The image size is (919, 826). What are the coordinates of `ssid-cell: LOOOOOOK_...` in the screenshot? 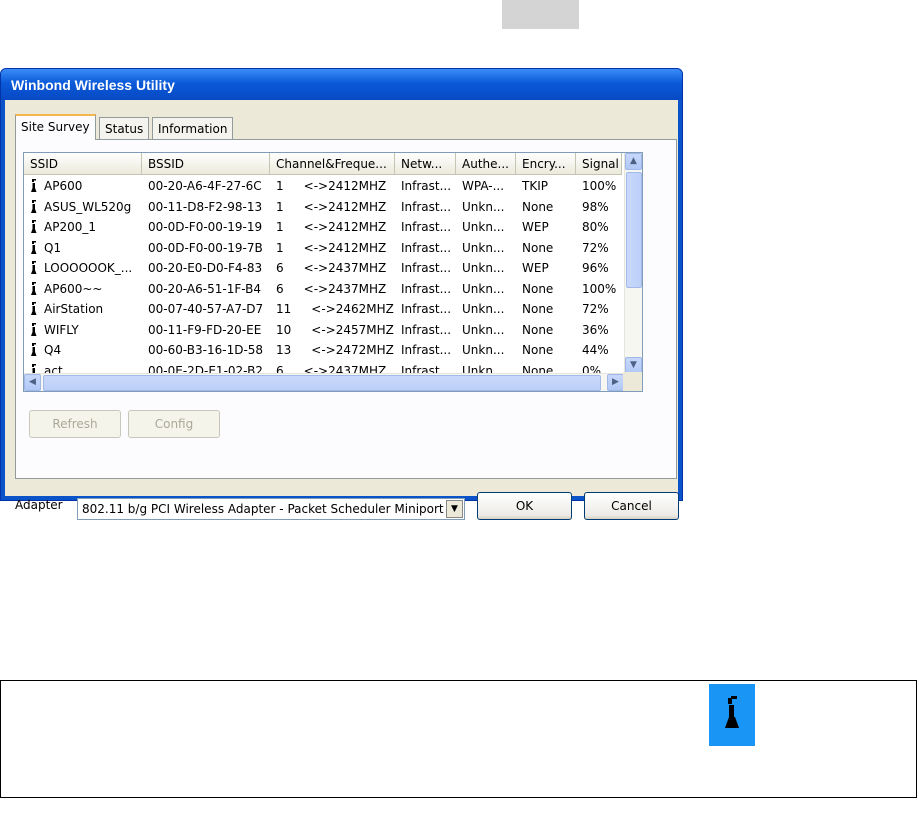 It's located at (83, 268).